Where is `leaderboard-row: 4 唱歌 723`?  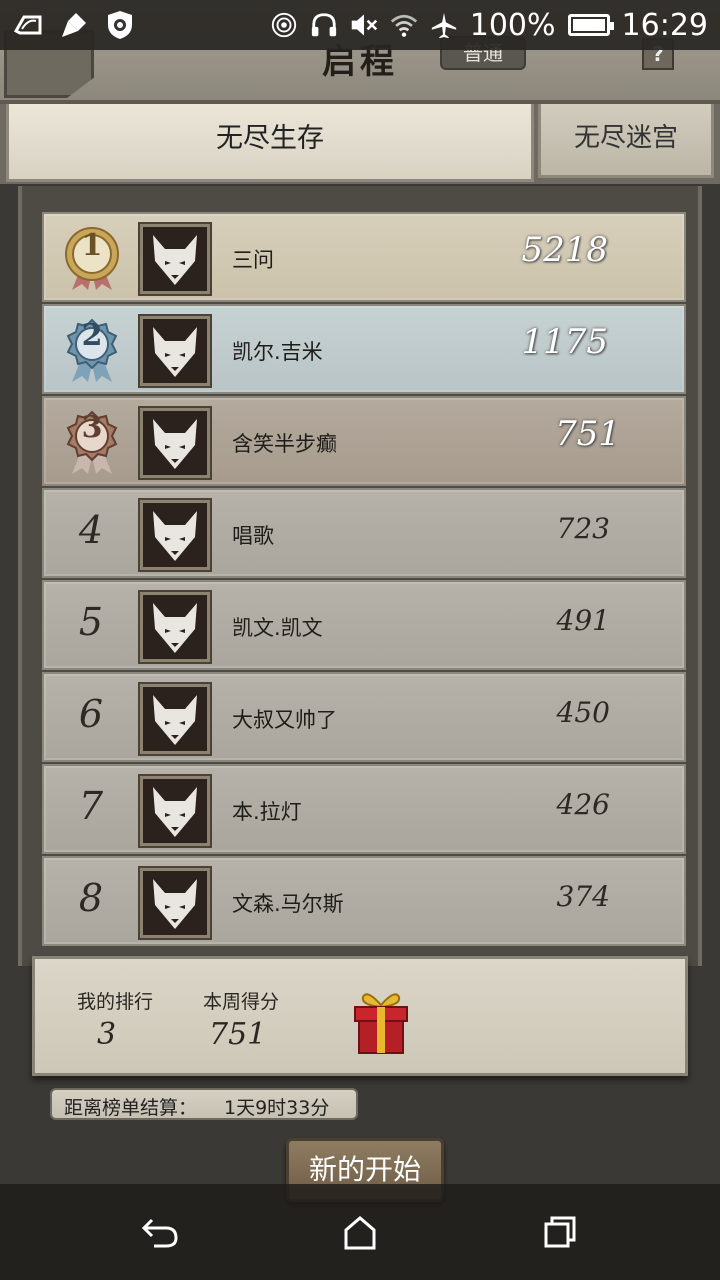 leaderboard-row: 4 唱歌 723 is located at coordinates (364, 533).